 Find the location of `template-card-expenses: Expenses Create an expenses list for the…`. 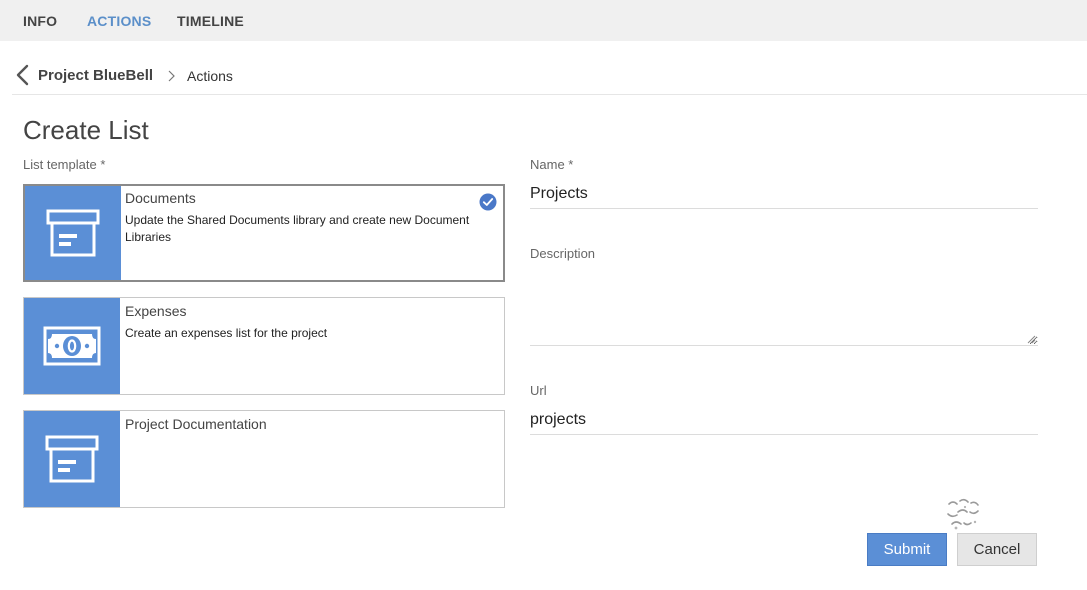

template-card-expenses: Expenses Create an expenses list for the… is located at coordinates (264, 346).